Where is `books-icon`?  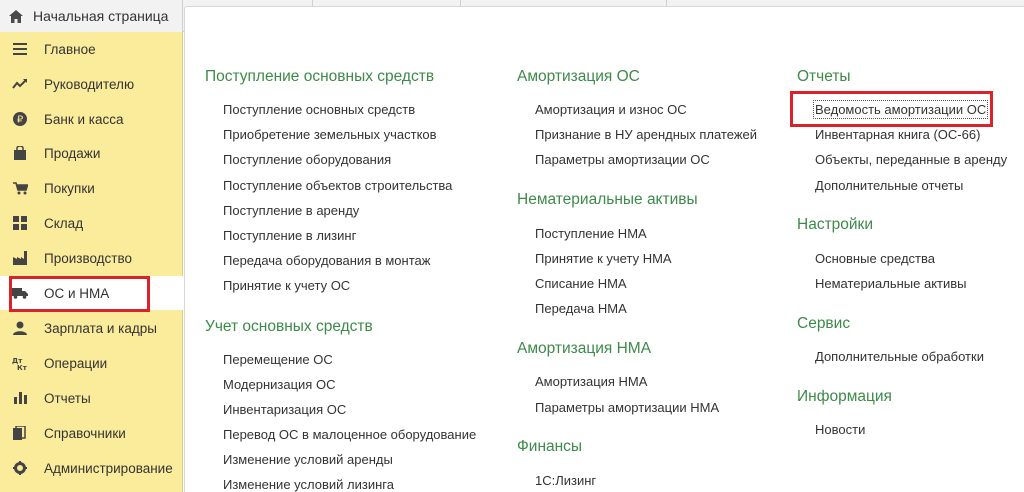
books-icon is located at coordinates (20, 433).